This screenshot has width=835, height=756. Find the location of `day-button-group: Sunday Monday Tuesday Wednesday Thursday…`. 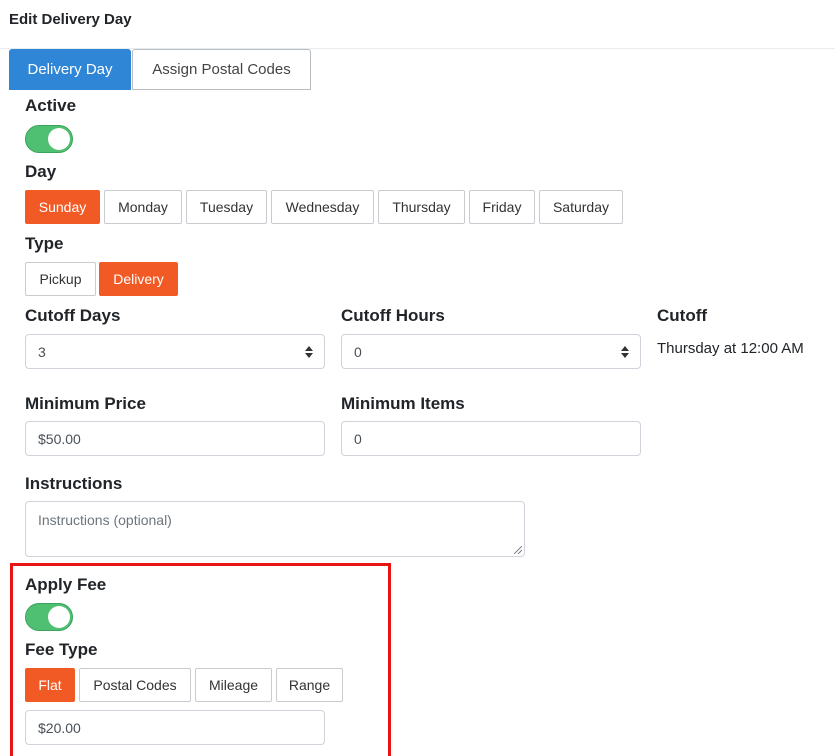

day-button-group: Sunday Monday Tuesday Wednesday Thursday… is located at coordinates (325, 207).